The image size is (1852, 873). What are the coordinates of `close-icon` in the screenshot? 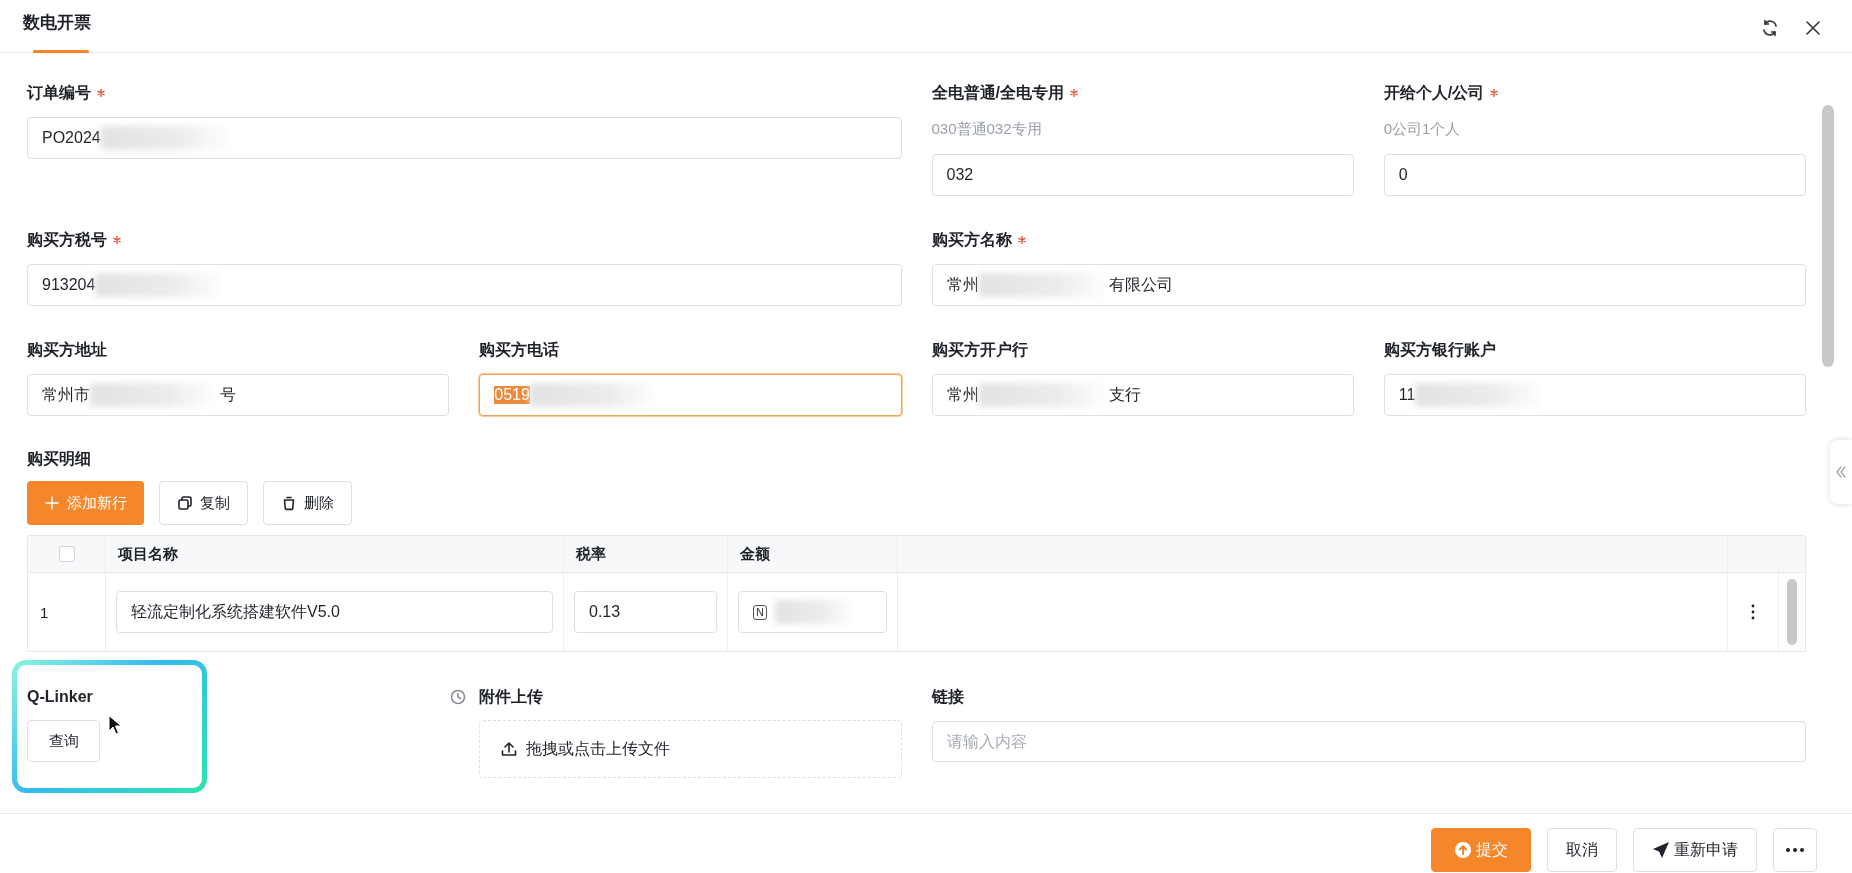 It's located at (1813, 28).